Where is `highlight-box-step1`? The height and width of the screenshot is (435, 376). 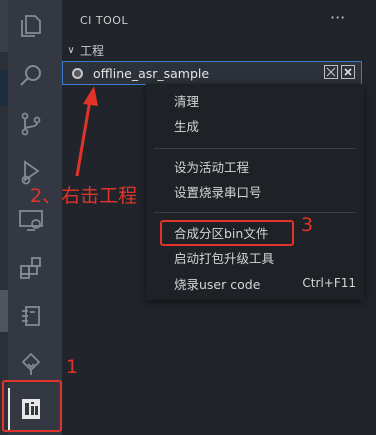
highlight-box-step1 is located at coordinates (32, 406).